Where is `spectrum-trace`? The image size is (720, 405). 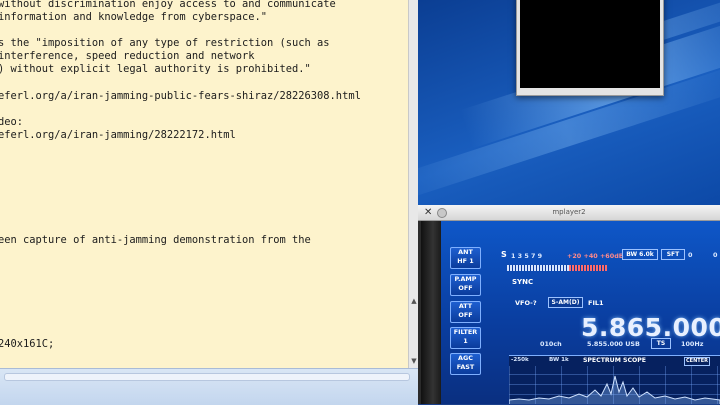 spectrum-trace is located at coordinates (614, 389).